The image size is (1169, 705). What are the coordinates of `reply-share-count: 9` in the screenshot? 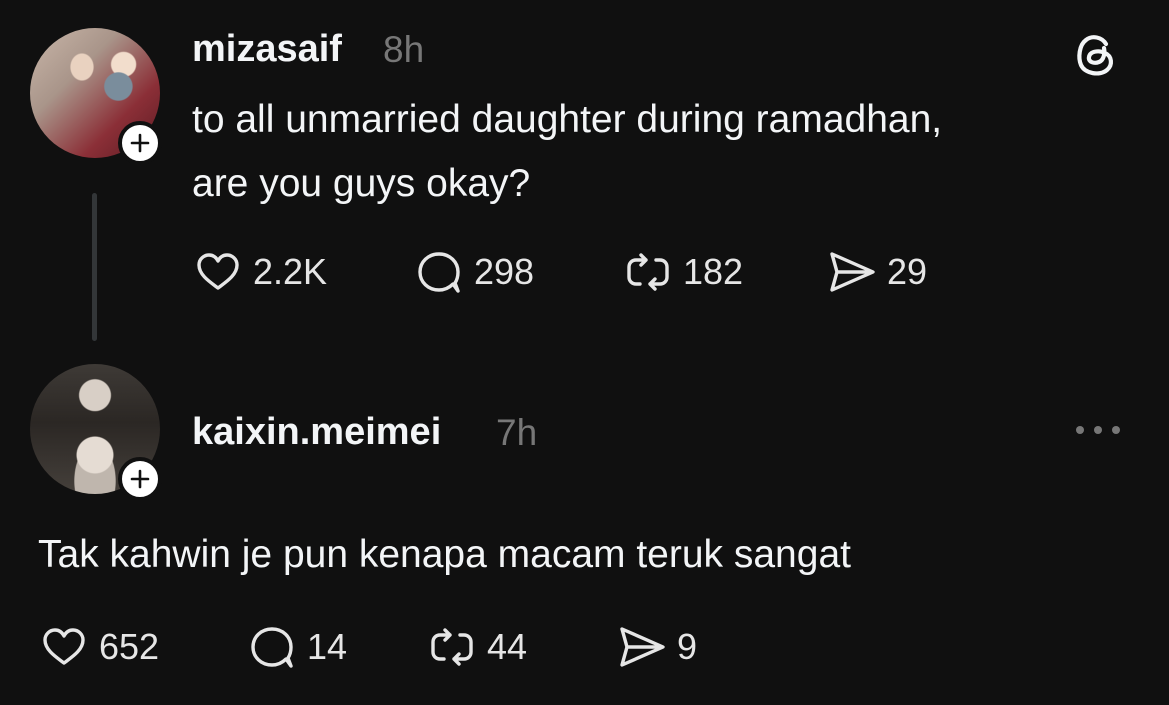 It's located at (687, 646).